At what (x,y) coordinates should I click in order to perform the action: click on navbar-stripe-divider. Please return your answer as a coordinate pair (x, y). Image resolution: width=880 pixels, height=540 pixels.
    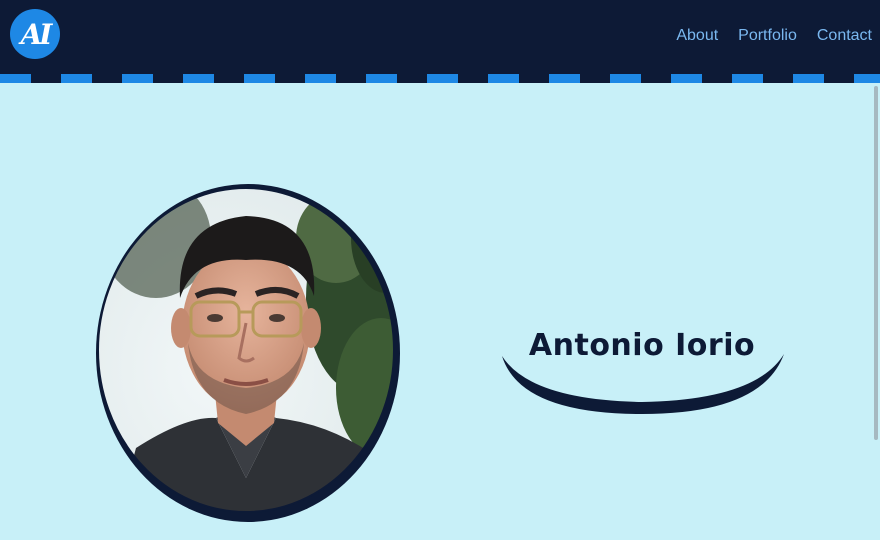
    Looking at the image, I should click on (440, 78).